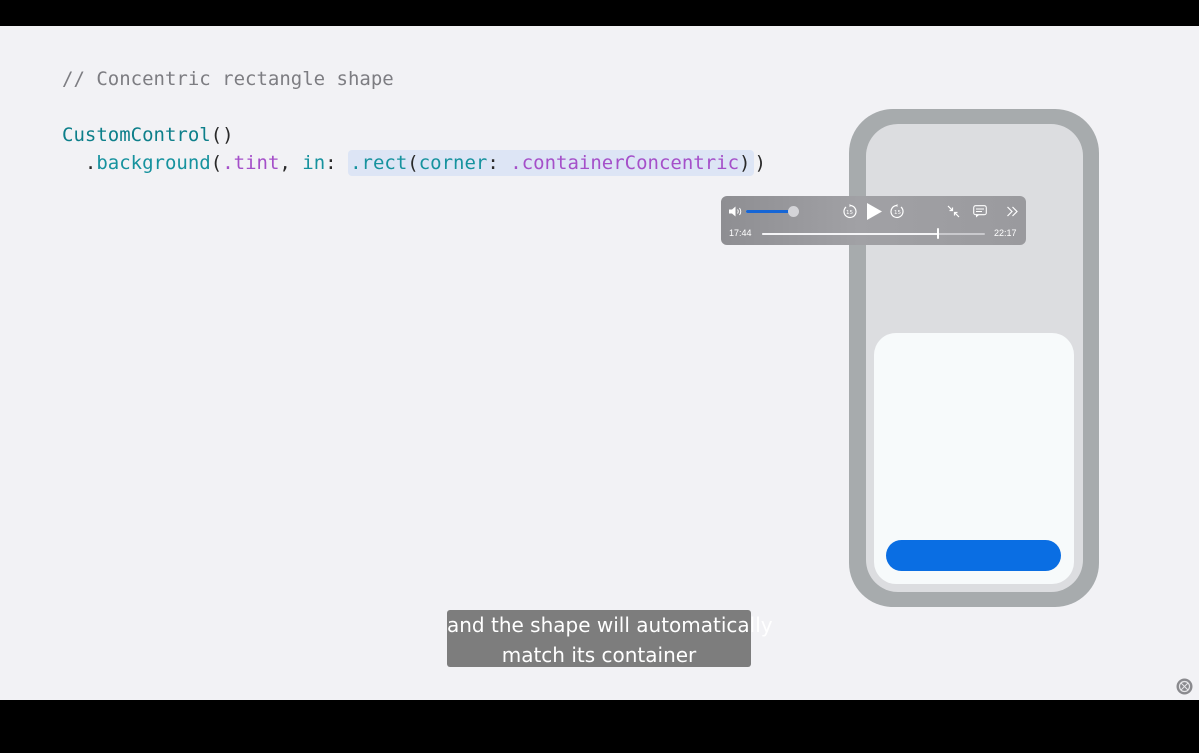 The height and width of the screenshot is (753, 1199). I want to click on player-settings-icon, so click(1184, 686).